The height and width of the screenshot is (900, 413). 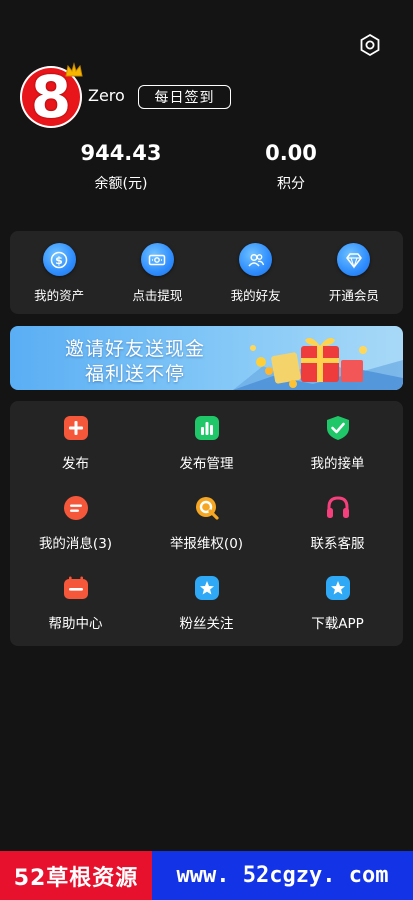 I want to click on quick-item-assets: $ 我的资产, so click(x=59, y=272).